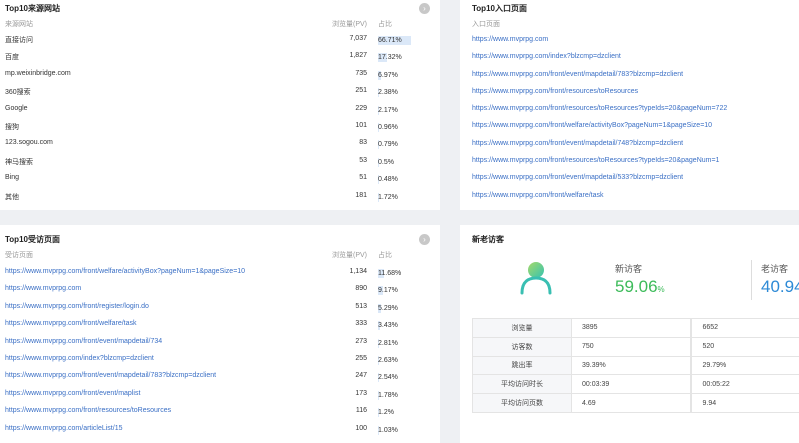  Describe the element at coordinates (363, 178) in the screenshot. I see `pv-value: 51` at that location.